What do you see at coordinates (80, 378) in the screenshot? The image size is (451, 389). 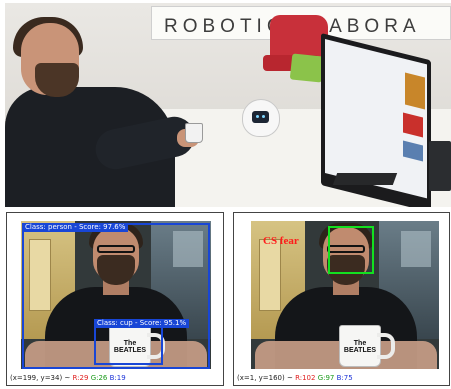 I see `pixel-red-value: R:29` at bounding box center [80, 378].